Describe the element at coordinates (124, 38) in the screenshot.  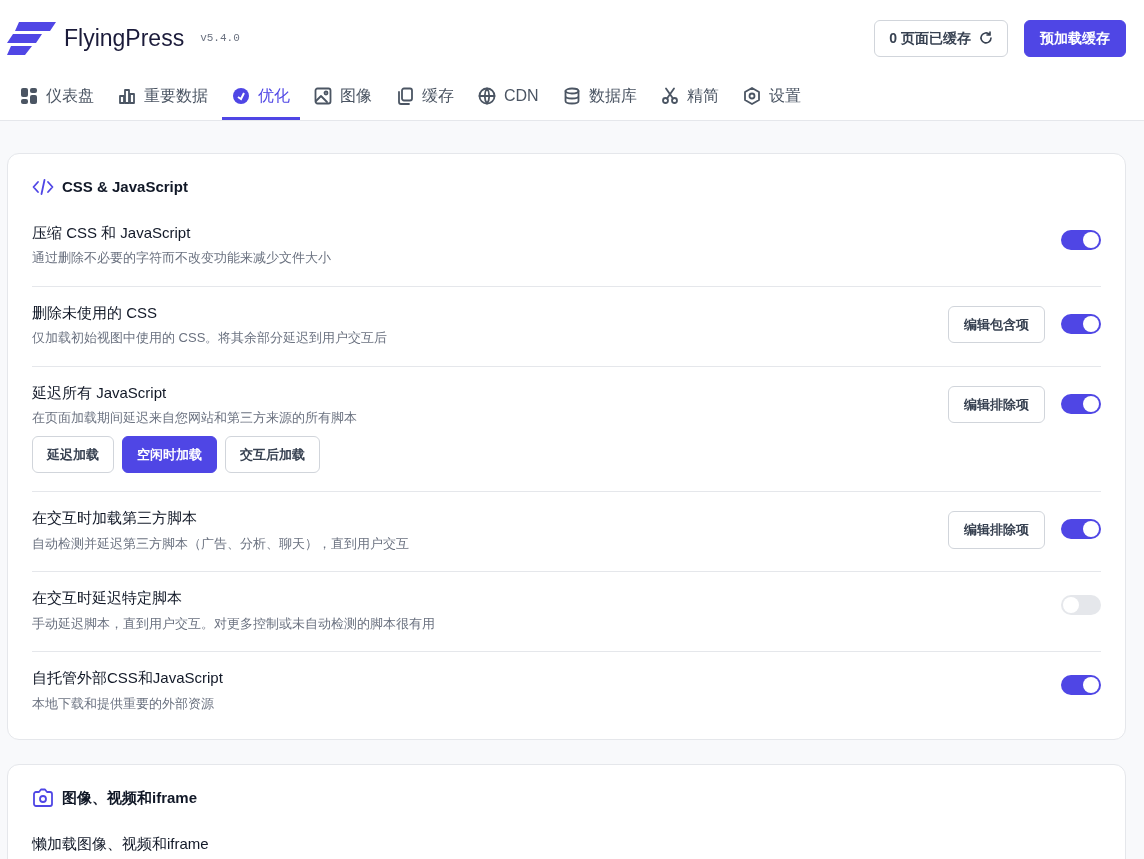
I see `brand-name: FlyingPress` at that location.